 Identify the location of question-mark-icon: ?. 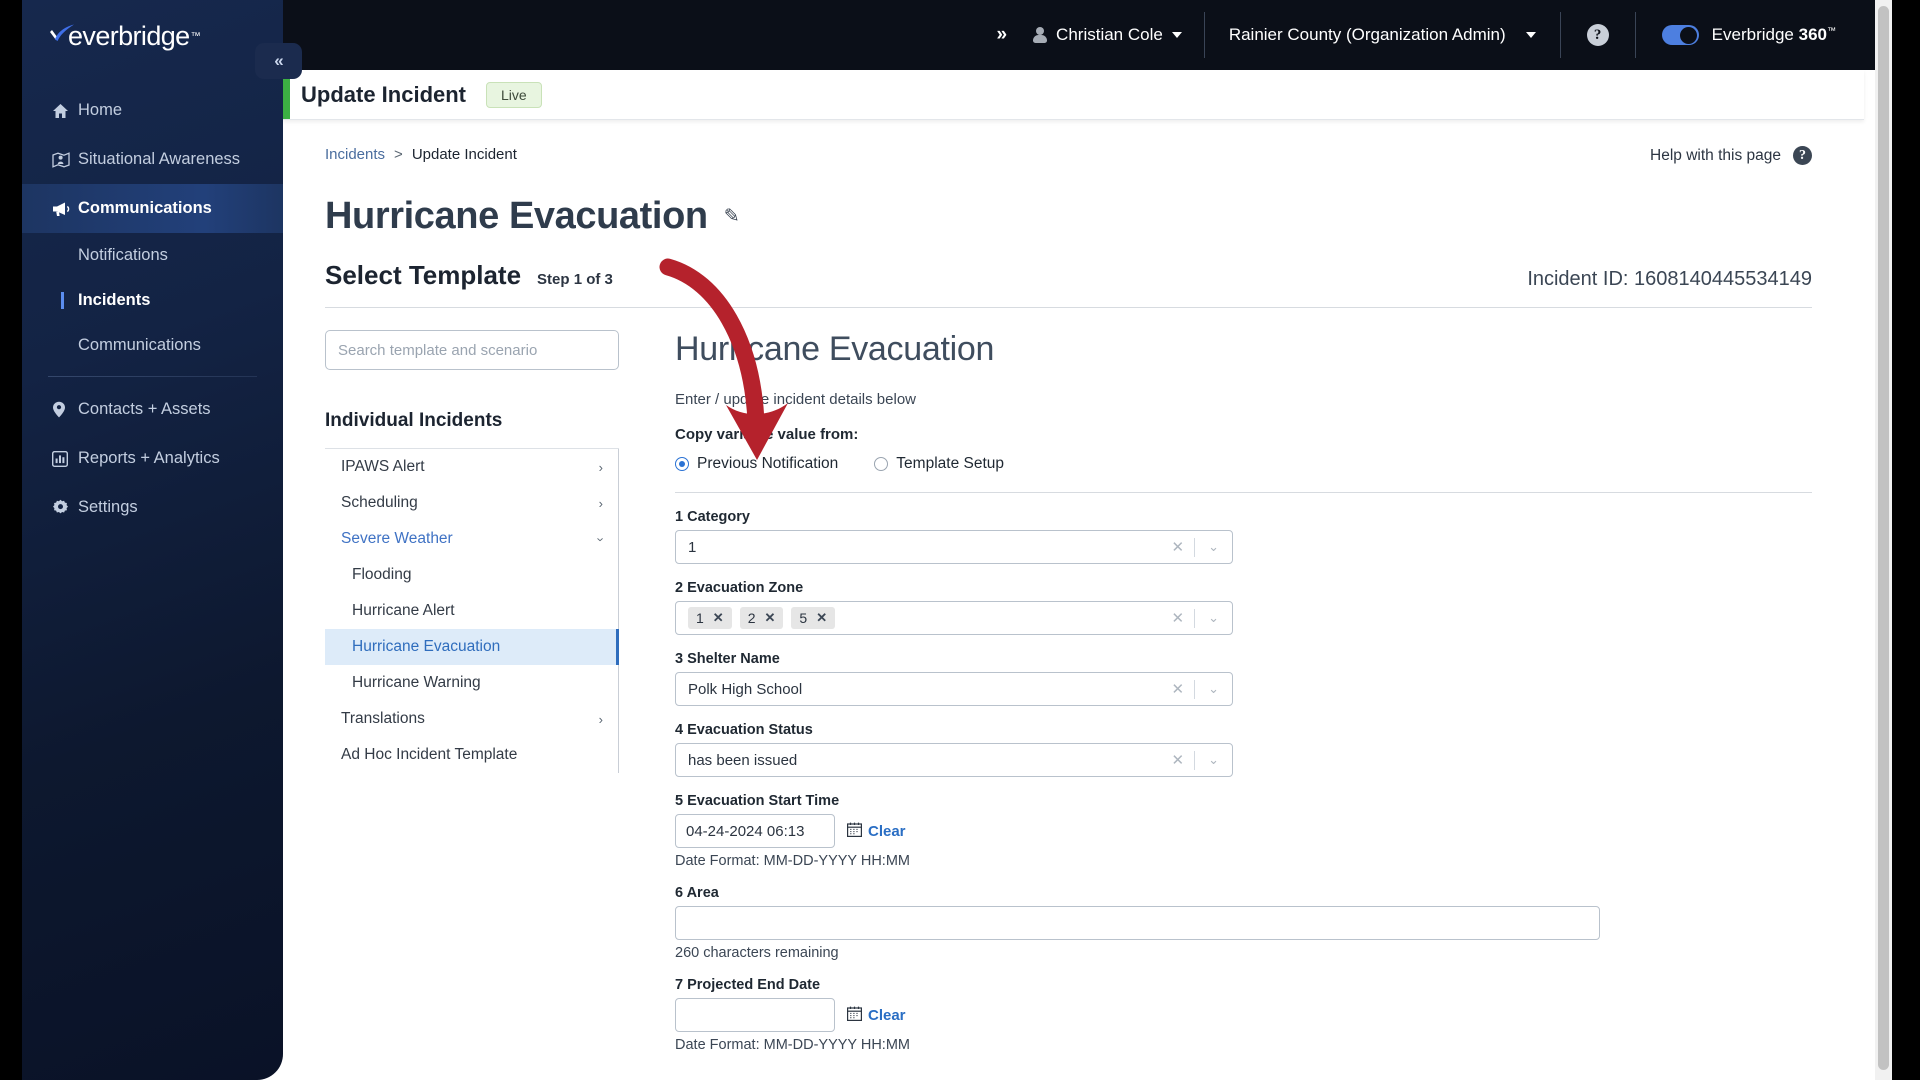
(1802, 155).